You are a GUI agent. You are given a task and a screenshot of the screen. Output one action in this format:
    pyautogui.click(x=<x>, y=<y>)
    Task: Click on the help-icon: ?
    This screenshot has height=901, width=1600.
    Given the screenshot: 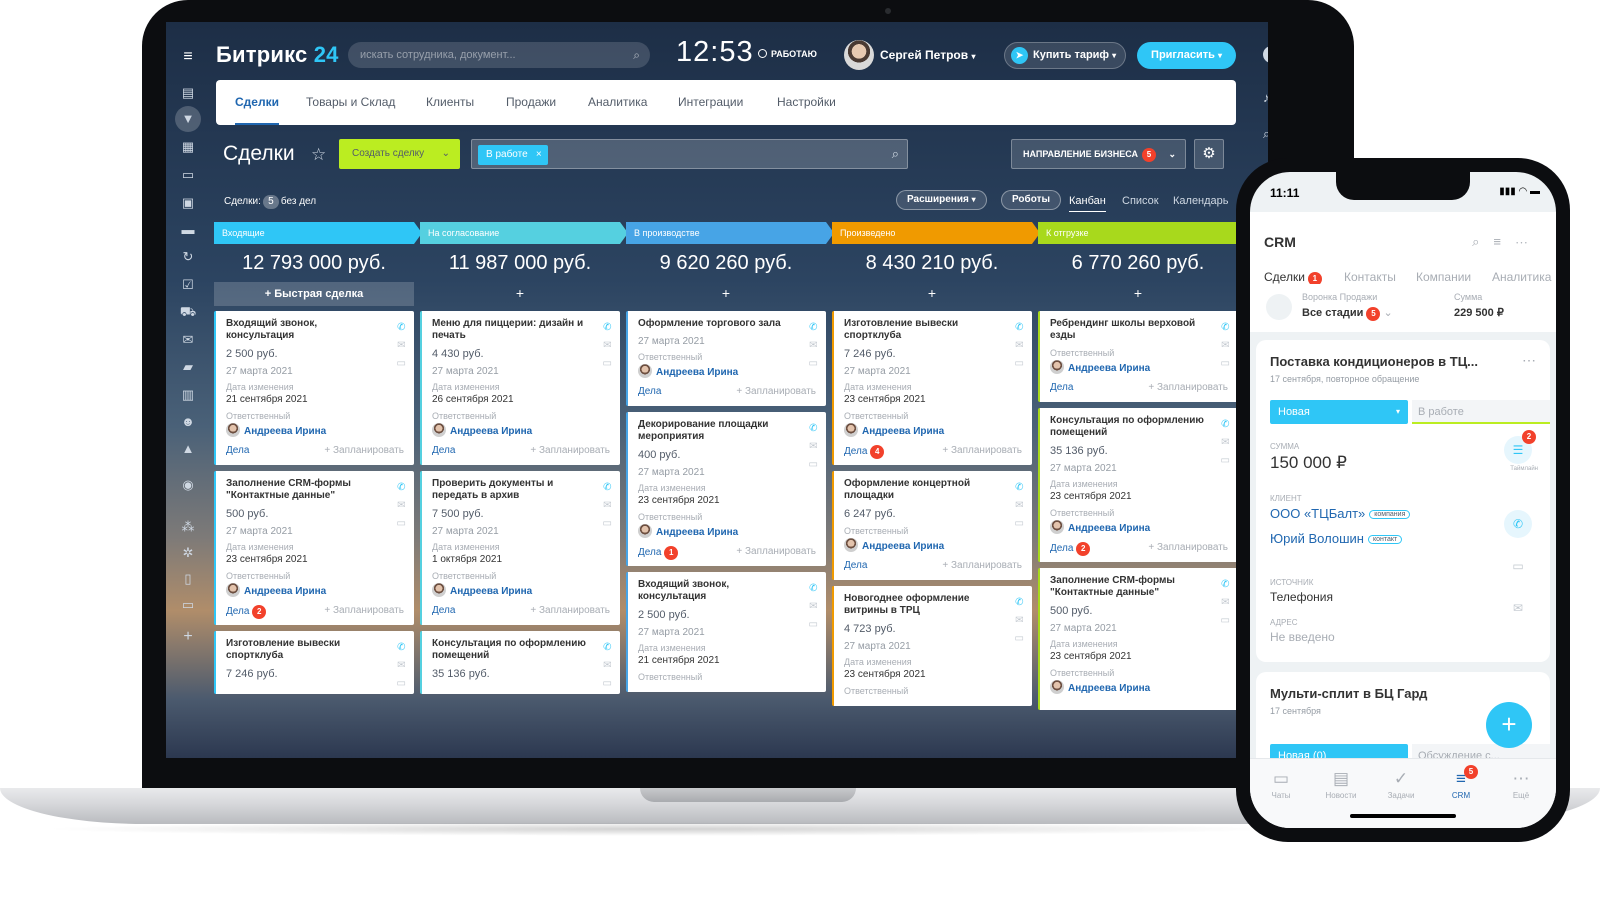 What is the action you would take?
    pyautogui.click(x=1265, y=54)
    